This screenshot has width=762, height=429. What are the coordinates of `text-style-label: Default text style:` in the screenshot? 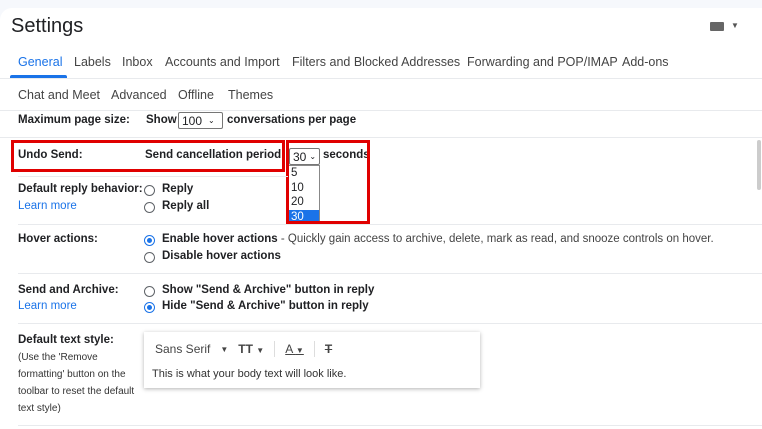 It's located at (66, 340).